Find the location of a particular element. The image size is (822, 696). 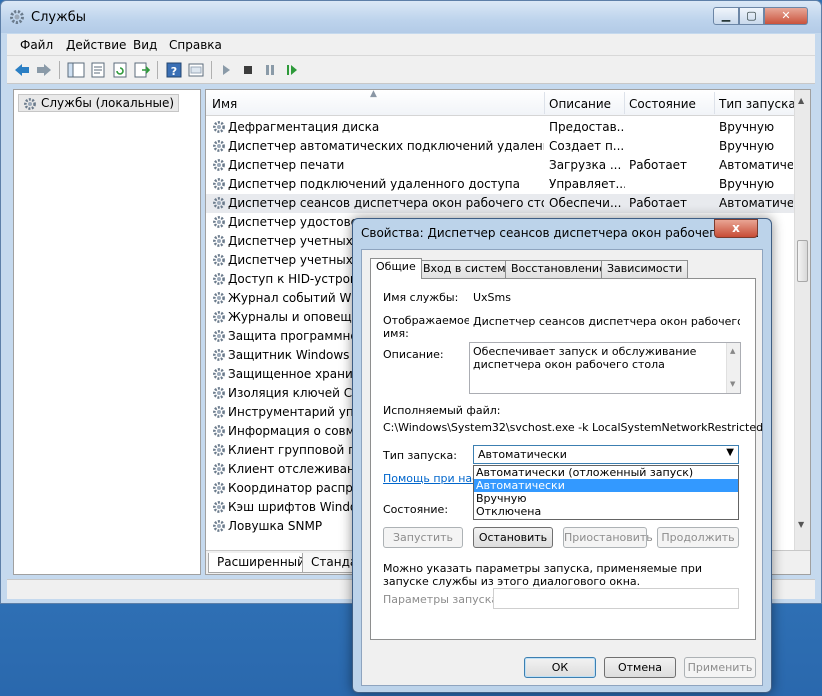

sort-arrow-icon: ▲ is located at coordinates (373, 94).